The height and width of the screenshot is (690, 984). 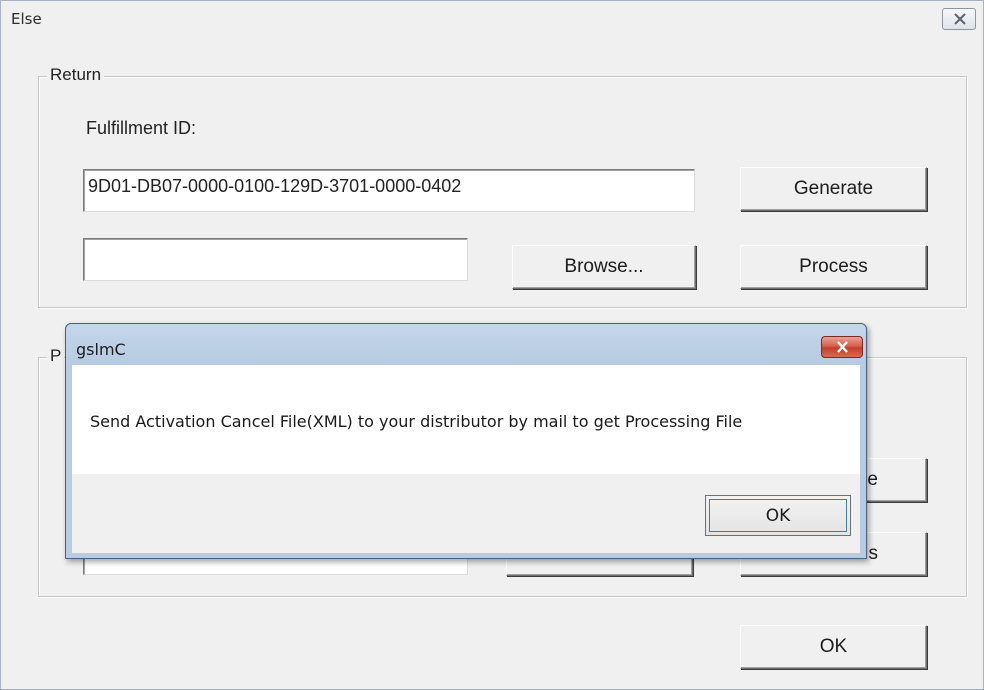 I want to click on generate-button: Generate, so click(x=833, y=189).